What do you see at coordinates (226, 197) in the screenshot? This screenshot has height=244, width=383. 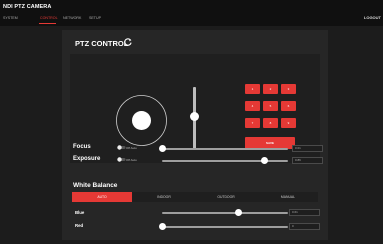 I see `wb-tab-outdoor: OUTDOOR` at bounding box center [226, 197].